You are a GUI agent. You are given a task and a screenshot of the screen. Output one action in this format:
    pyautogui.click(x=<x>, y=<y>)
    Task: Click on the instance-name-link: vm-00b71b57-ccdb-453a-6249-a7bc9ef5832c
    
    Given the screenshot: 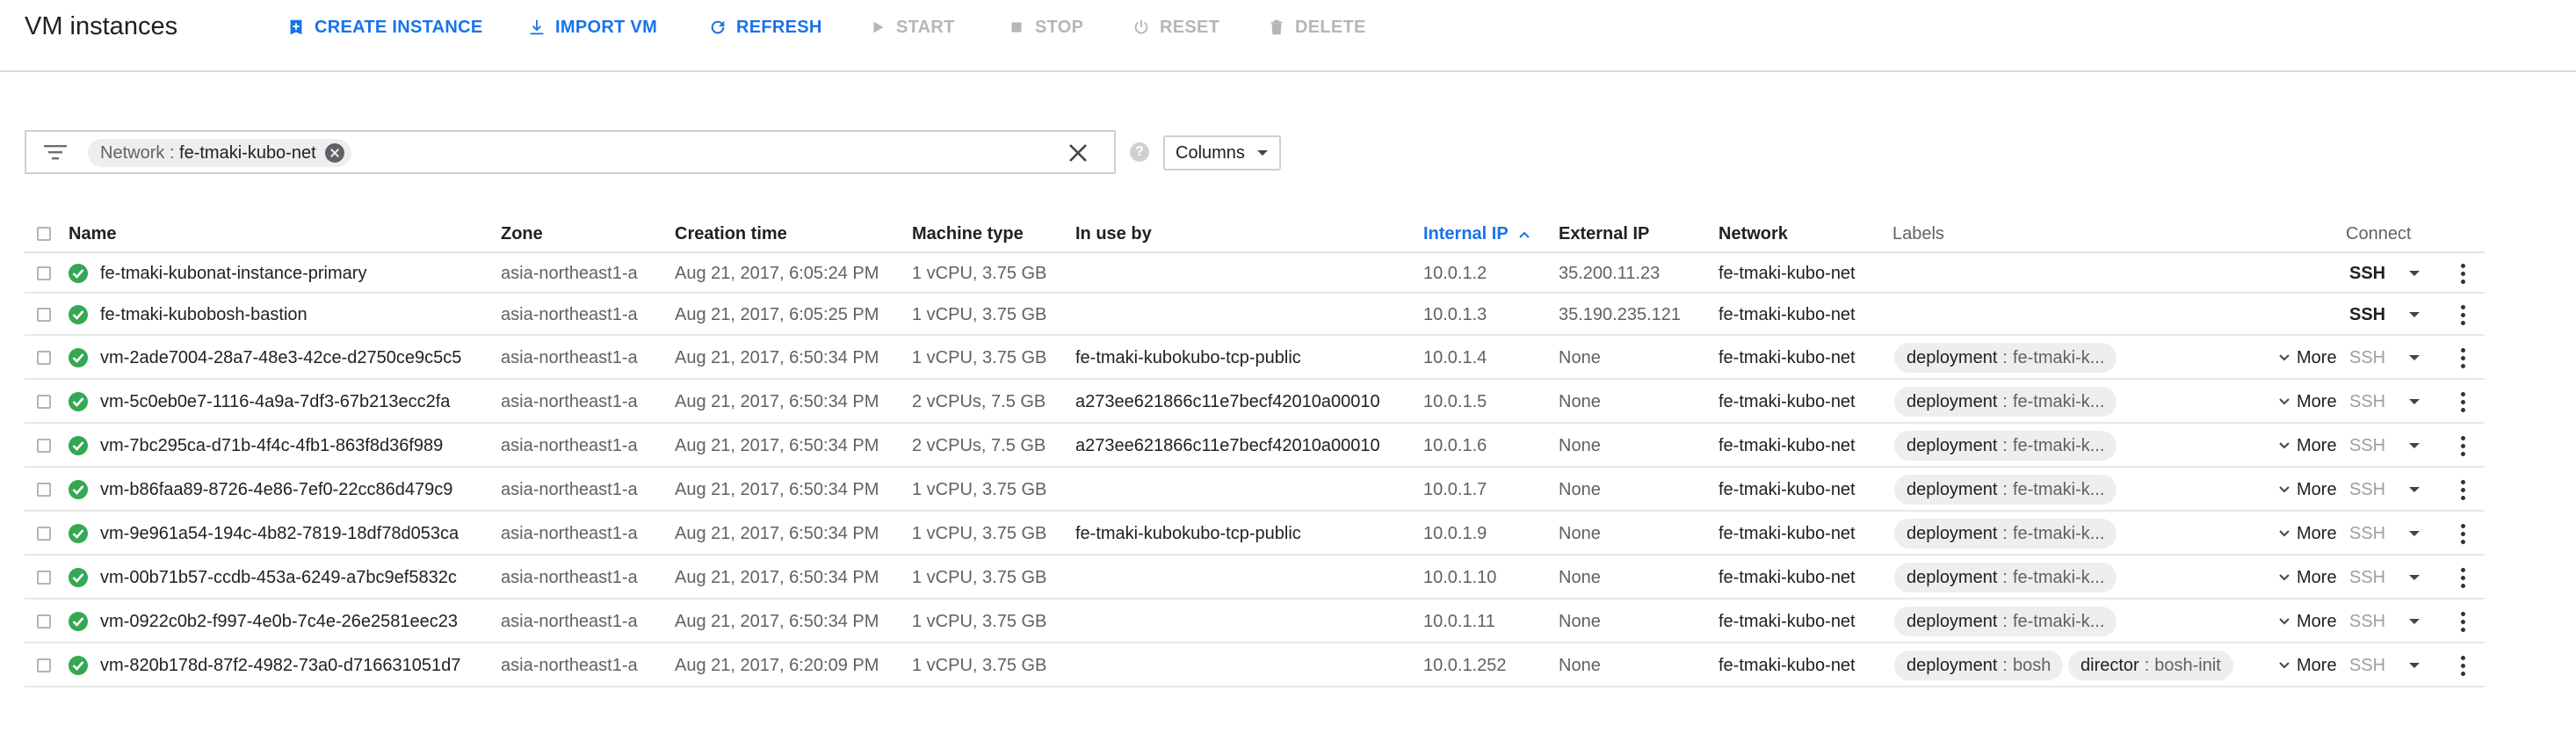 What is the action you would take?
    pyautogui.click(x=278, y=577)
    